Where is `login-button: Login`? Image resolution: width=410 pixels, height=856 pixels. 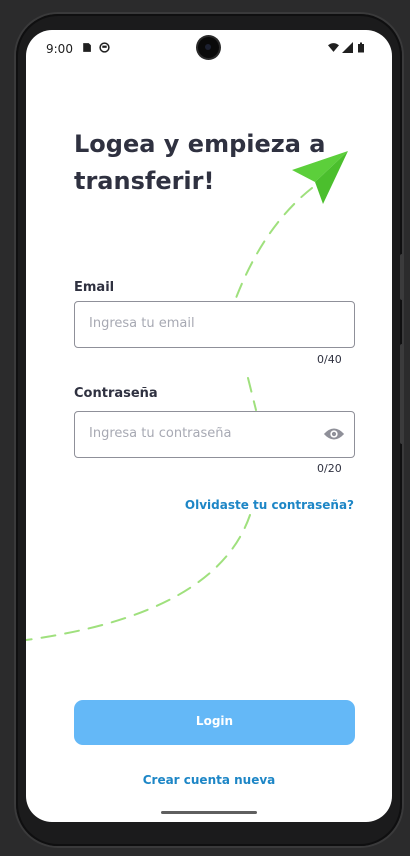 login-button: Login is located at coordinates (214, 722).